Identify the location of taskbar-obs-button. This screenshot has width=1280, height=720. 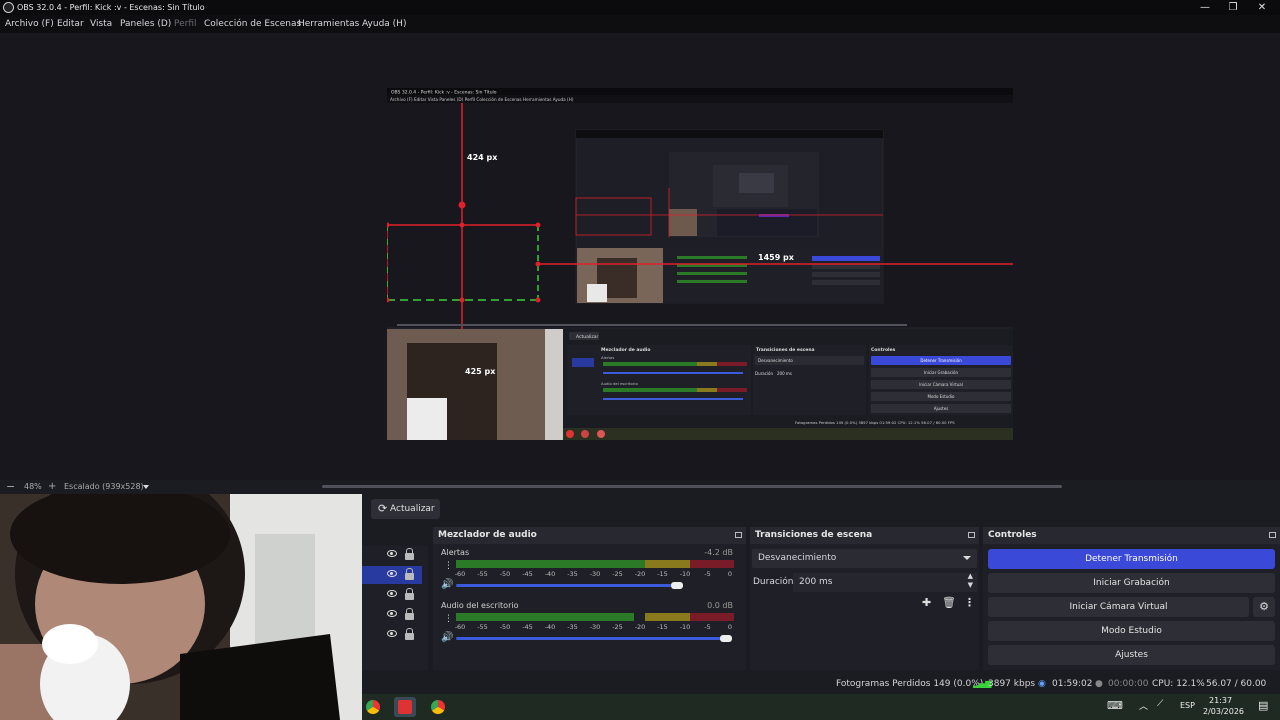
(405, 707).